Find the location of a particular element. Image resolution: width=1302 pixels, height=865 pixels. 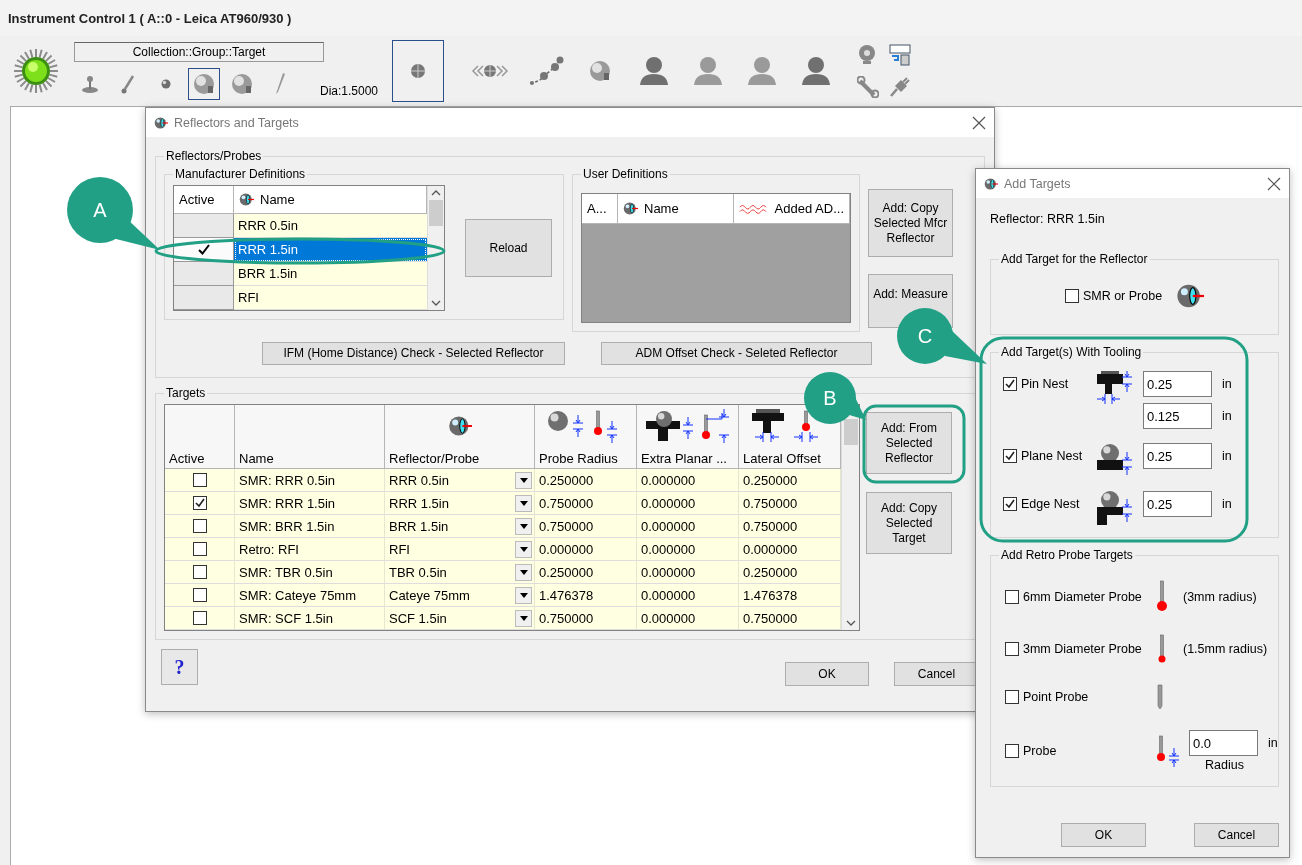

table-cell: 1.476378 is located at coordinates (586, 595).